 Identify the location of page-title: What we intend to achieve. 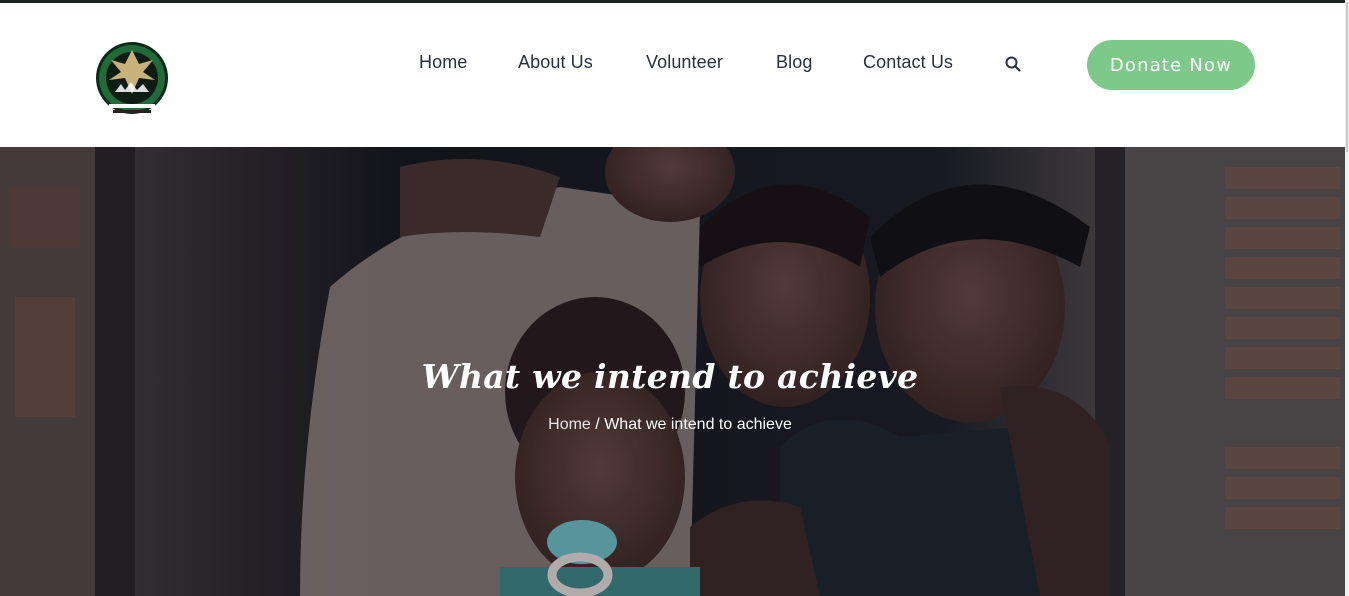
(670, 376).